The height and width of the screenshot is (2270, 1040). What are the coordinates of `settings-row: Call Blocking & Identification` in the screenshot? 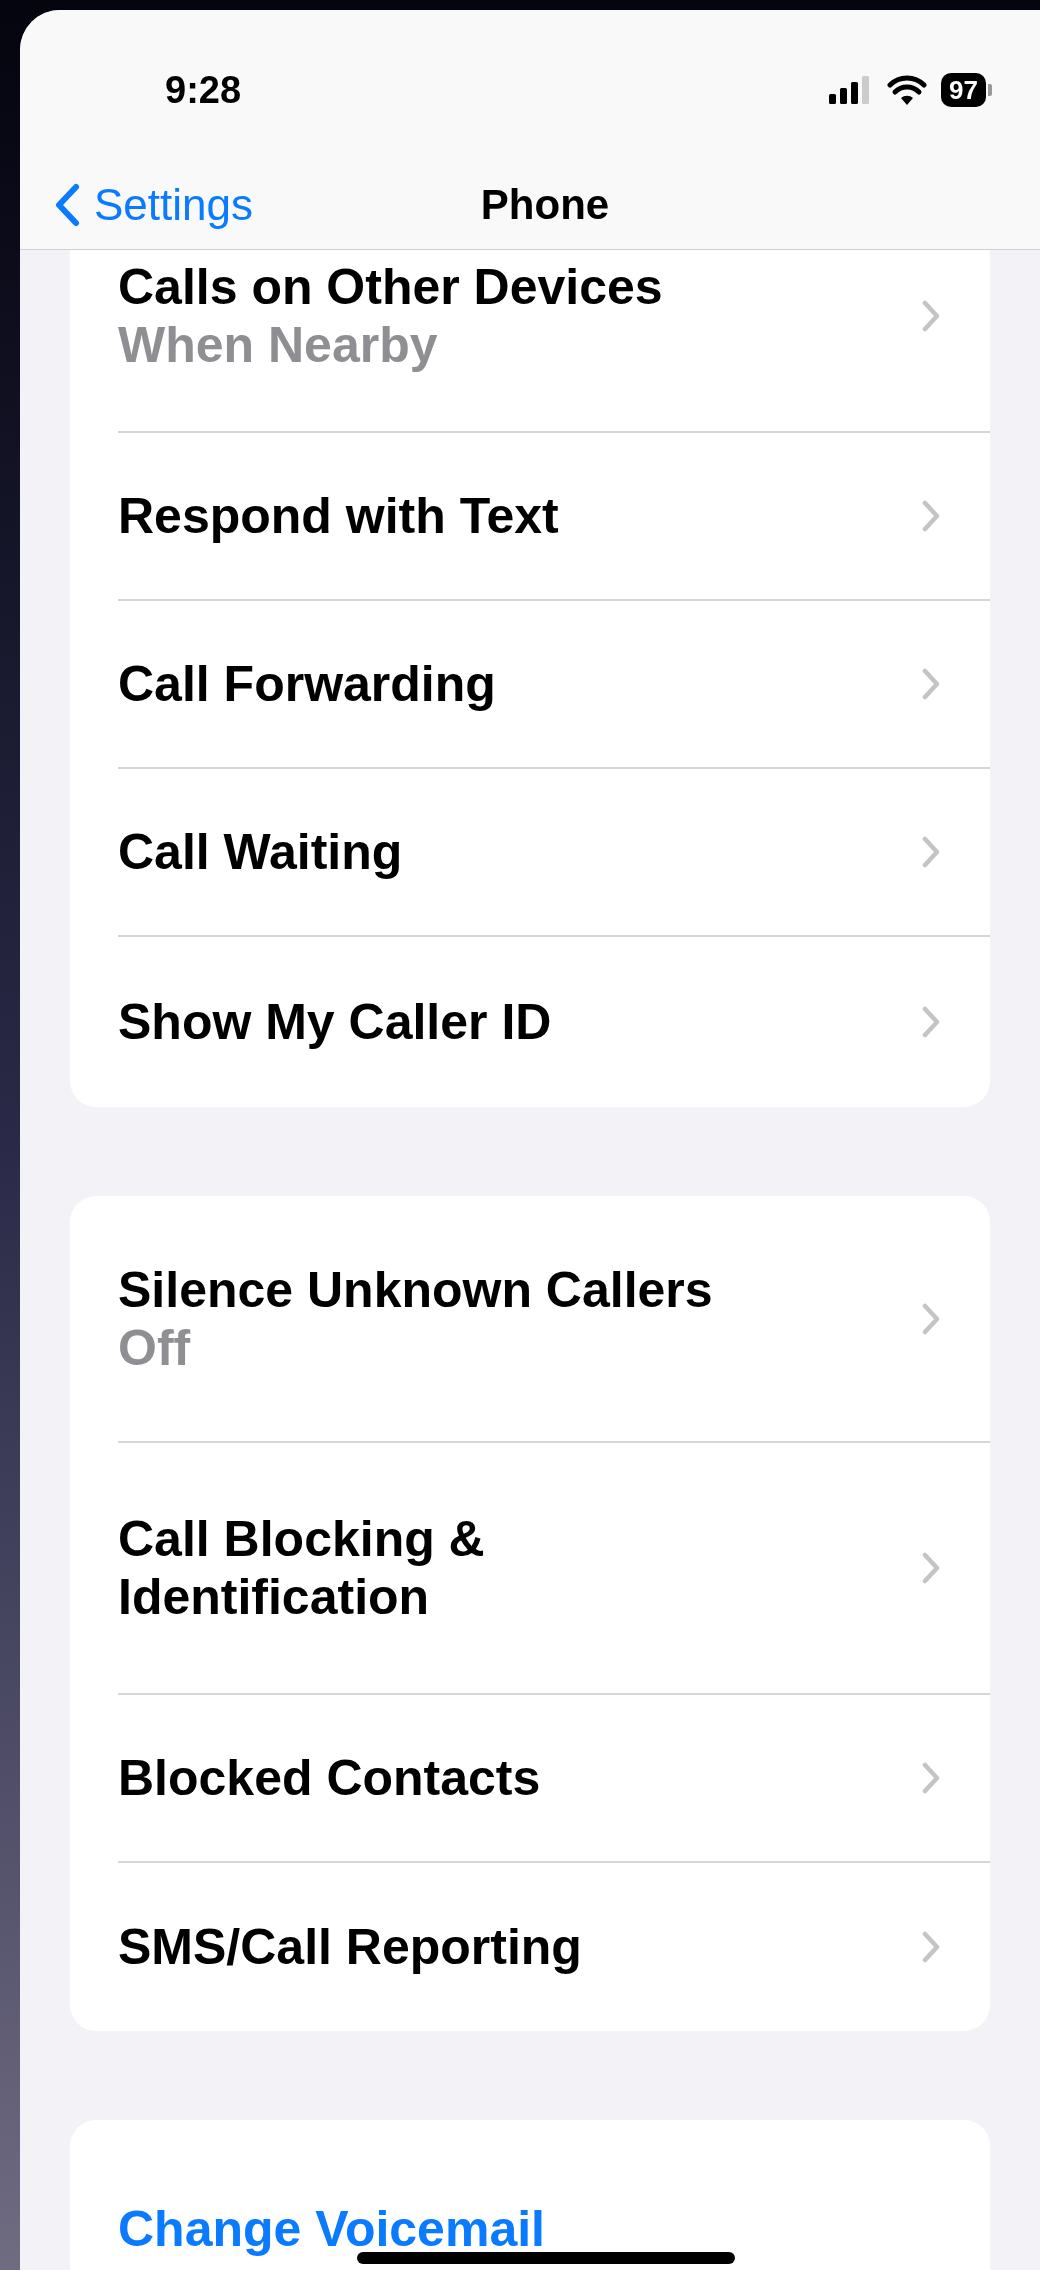 It's located at (554, 1569).